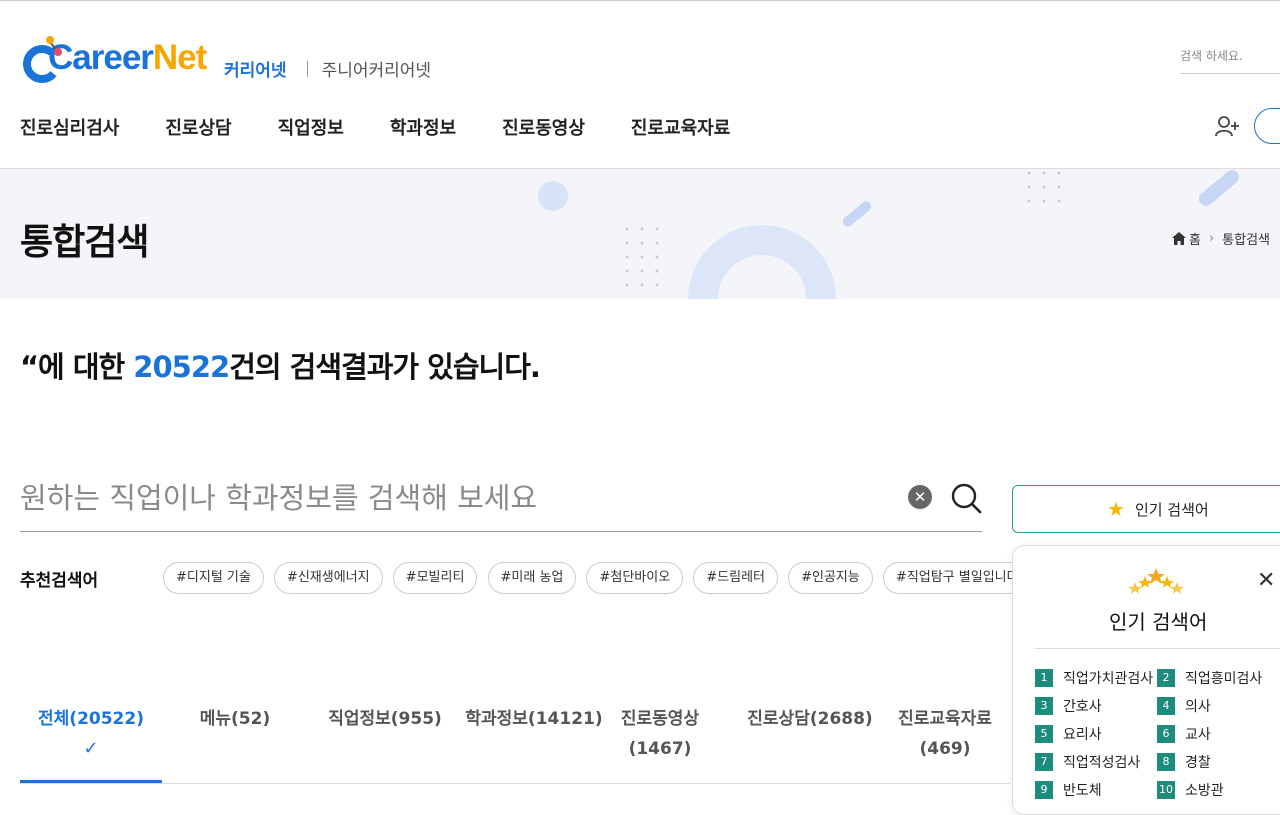 The height and width of the screenshot is (815, 1280). Describe the element at coordinates (1166, 678) in the screenshot. I see `rank-badge: 2` at that location.